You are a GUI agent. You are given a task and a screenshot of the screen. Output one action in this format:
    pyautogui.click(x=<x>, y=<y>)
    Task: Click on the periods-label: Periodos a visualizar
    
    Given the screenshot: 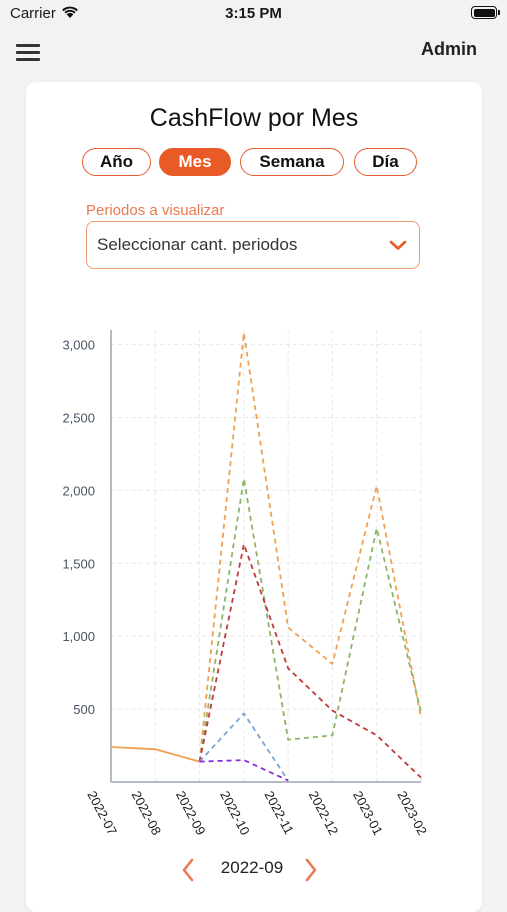 What is the action you would take?
    pyautogui.click(x=155, y=210)
    